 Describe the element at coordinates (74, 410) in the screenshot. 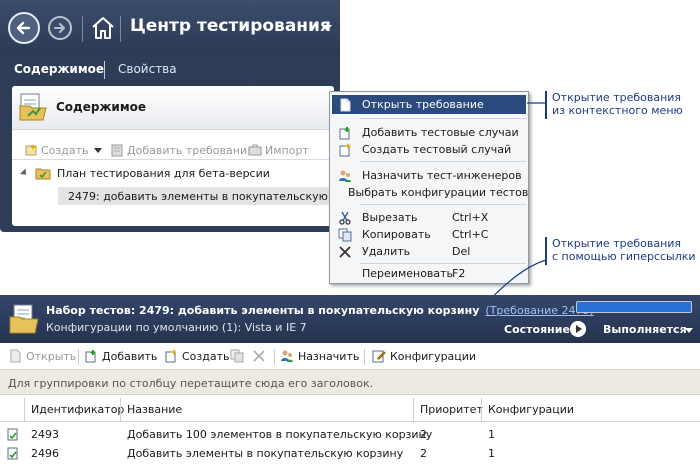

I see `column-header-id: Идентификатор` at that location.